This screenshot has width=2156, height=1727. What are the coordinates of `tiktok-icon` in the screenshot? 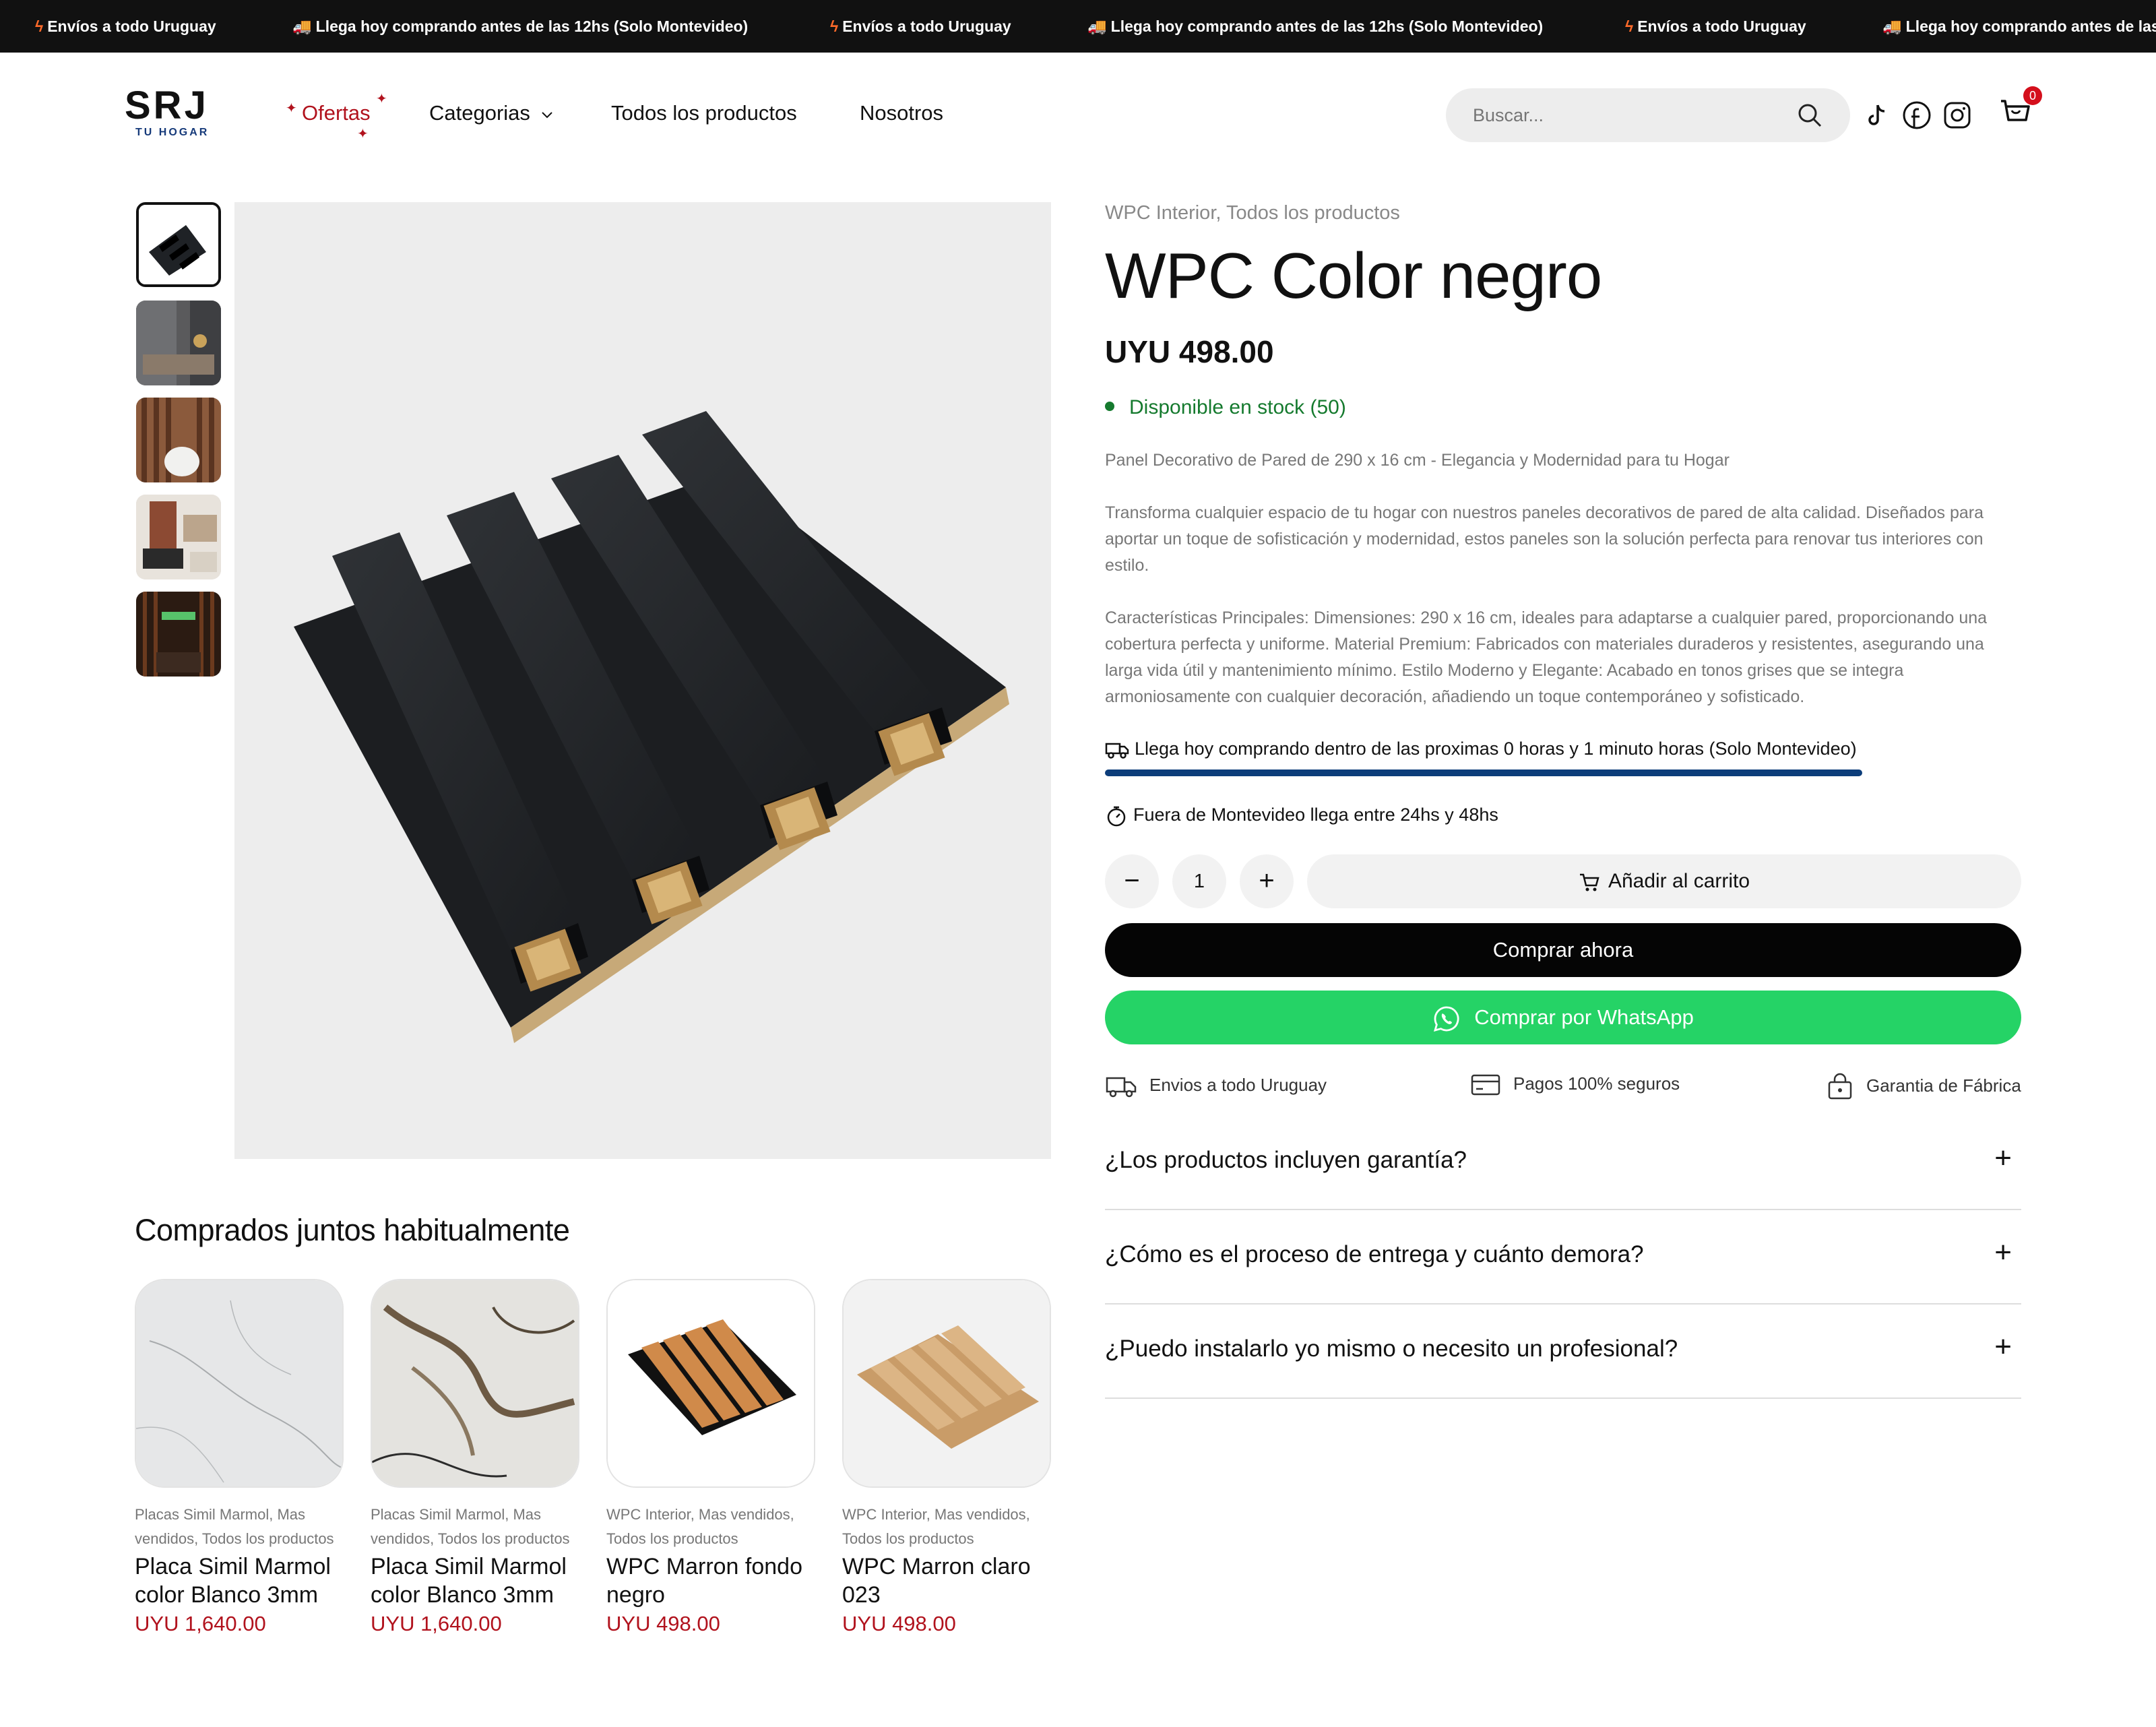 It's located at (1876, 115).